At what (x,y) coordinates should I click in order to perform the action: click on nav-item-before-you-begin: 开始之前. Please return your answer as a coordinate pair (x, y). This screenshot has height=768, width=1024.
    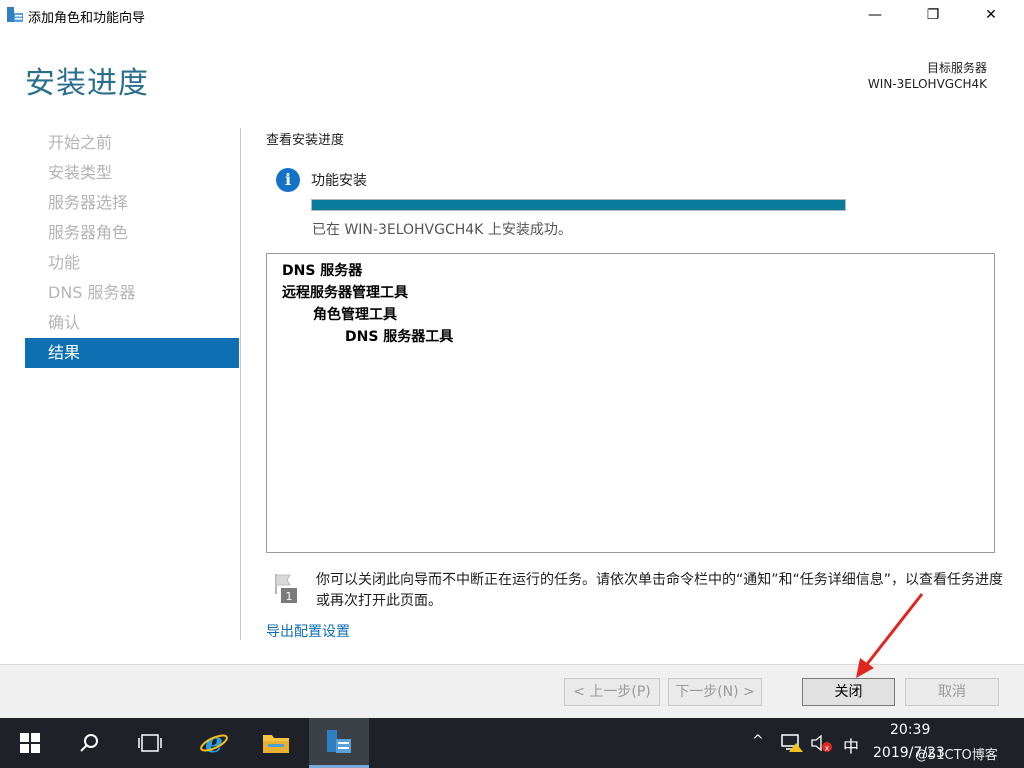
    Looking at the image, I should click on (80, 142).